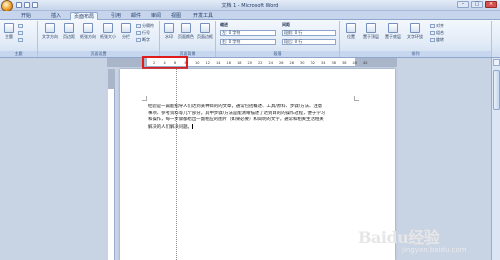  Describe the element at coordinates (463, 4) in the screenshot. I see `minimize-button: –` at that location.